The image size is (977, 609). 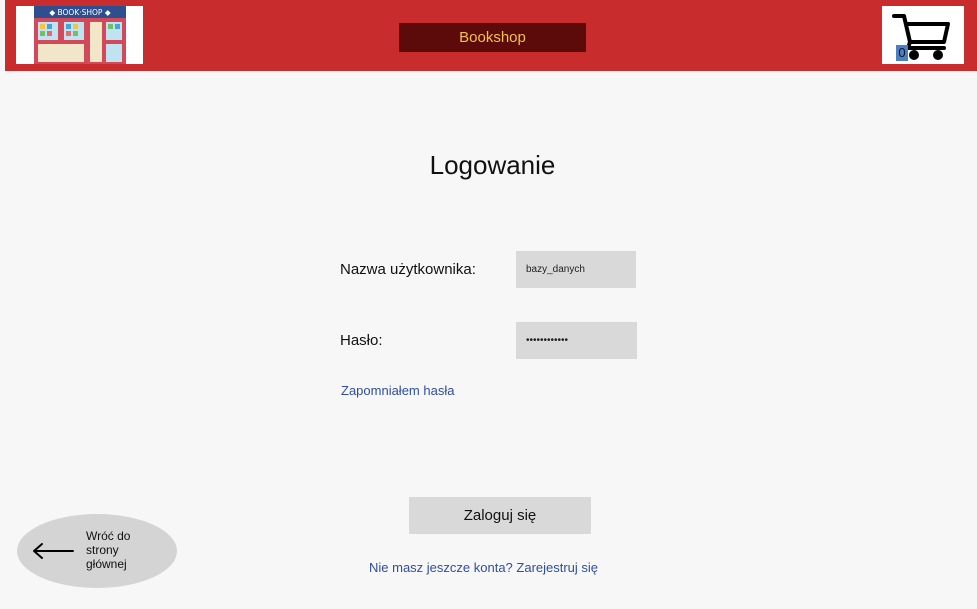 What do you see at coordinates (547, 340) in the screenshot?
I see `password-value: ••••••••••••` at bounding box center [547, 340].